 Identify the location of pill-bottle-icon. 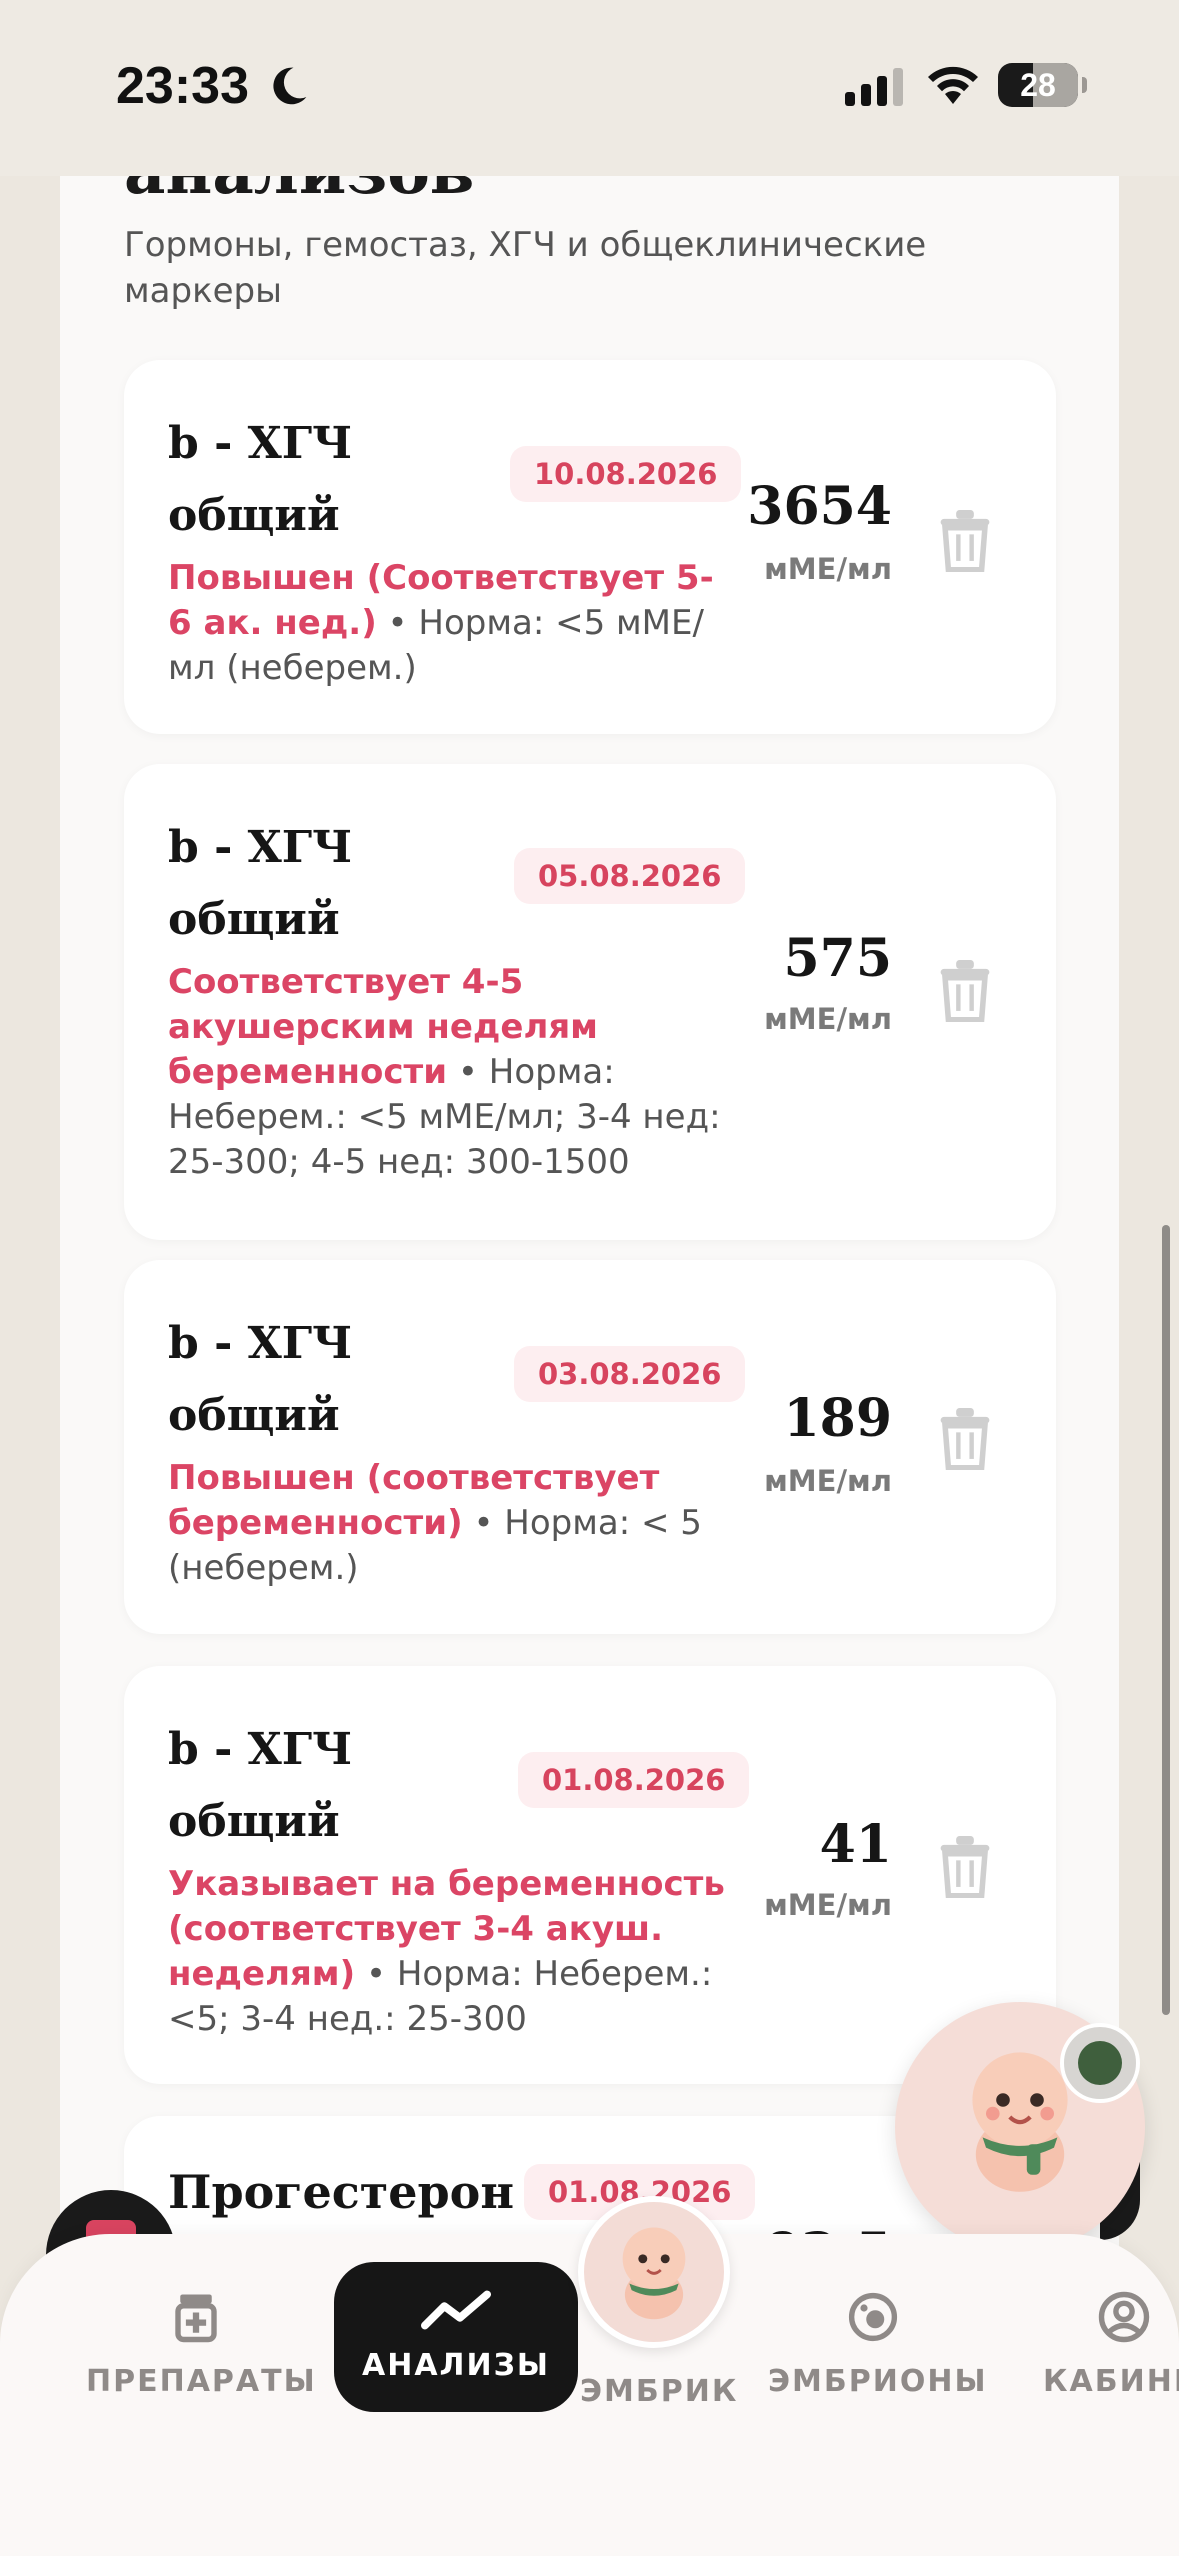
(196, 2318).